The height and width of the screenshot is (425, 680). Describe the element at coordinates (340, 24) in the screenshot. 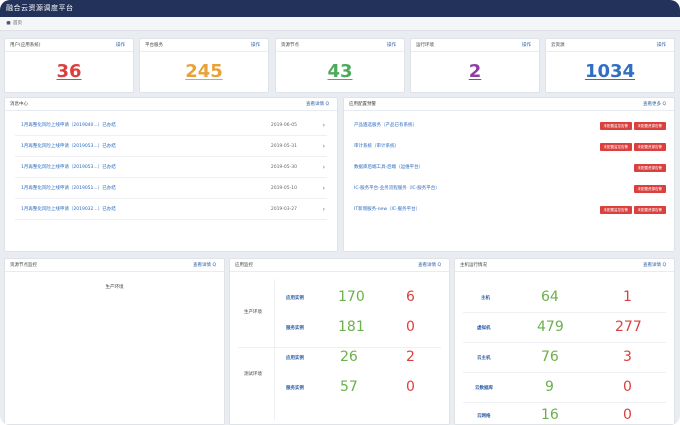

I see `breadcrumb: 首页` at that location.